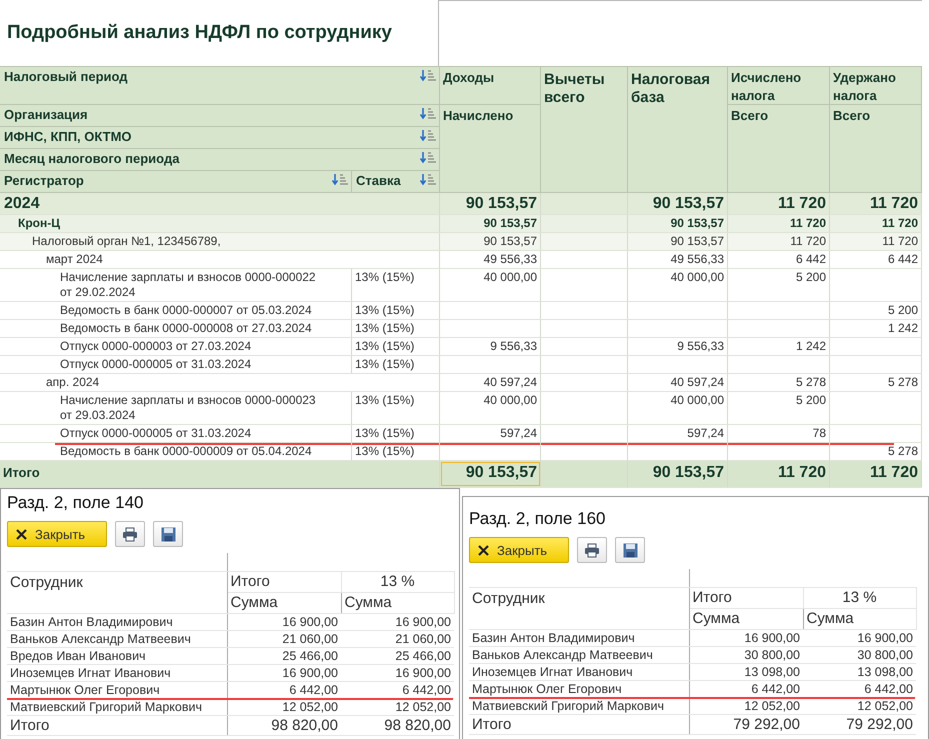 Image resolution: width=929 pixels, height=739 pixels. What do you see at coordinates (22, 203) in the screenshot?
I see `row-label: 2024` at bounding box center [22, 203].